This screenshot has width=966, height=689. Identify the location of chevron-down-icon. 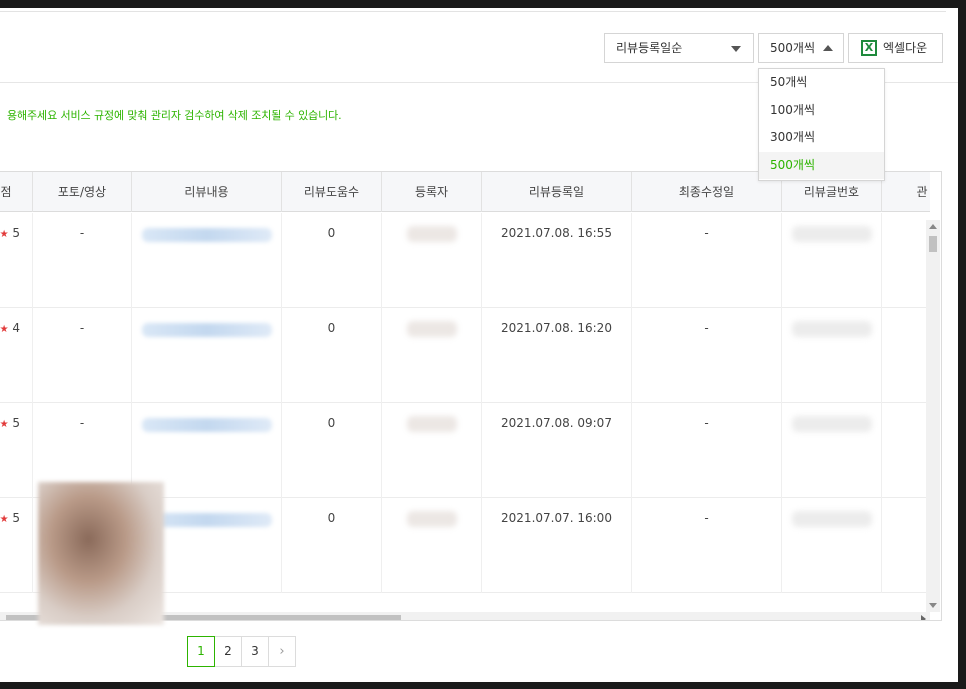
(736, 49).